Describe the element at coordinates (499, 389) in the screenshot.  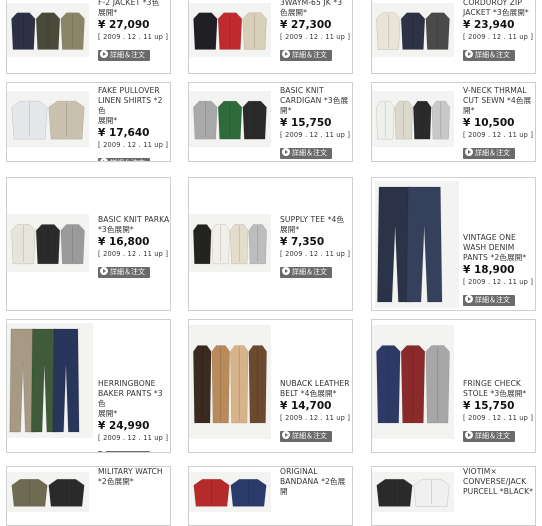
I see `product-title: FRINGE CHECK STOLE *3色展開*` at that location.